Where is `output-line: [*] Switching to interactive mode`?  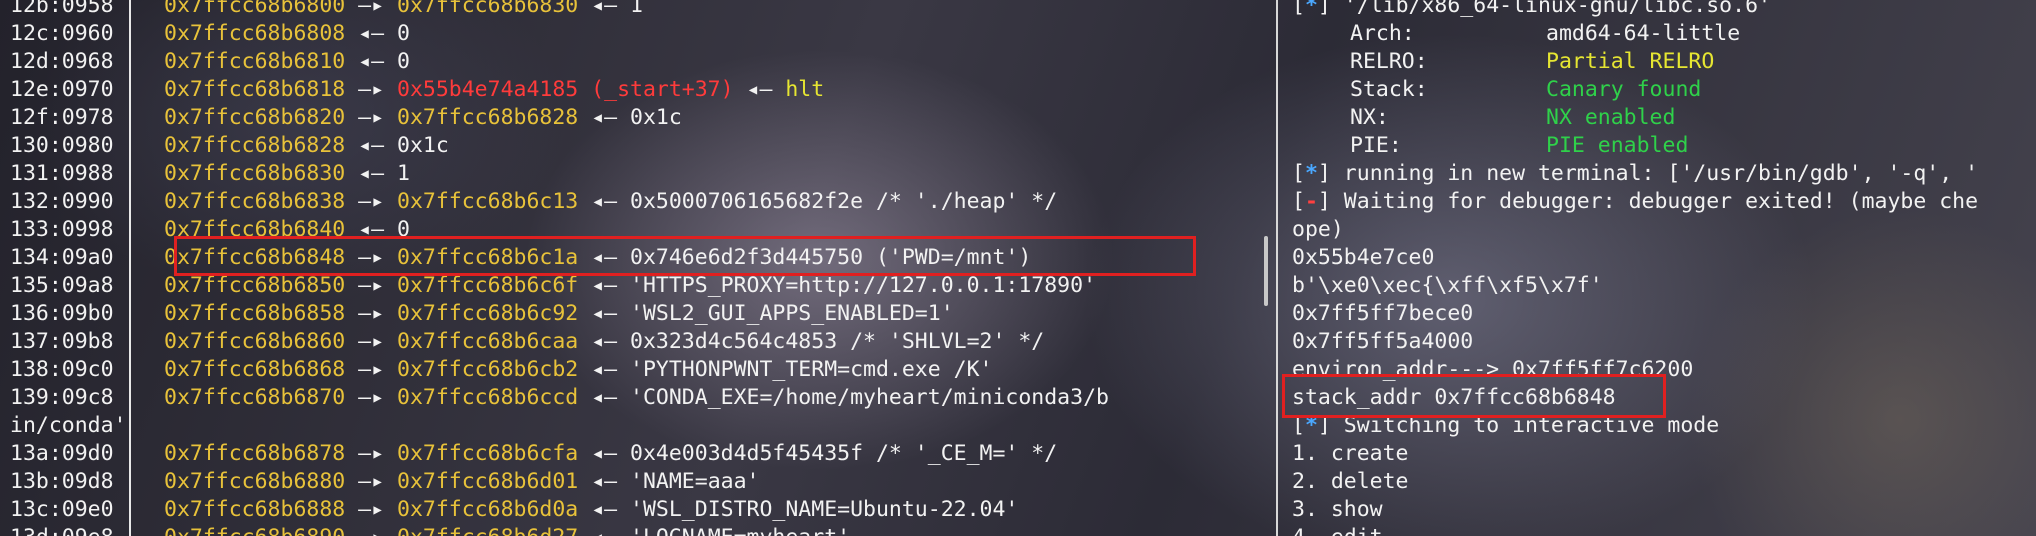
output-line: [*] Switching to interactive mode is located at coordinates (1635, 426).